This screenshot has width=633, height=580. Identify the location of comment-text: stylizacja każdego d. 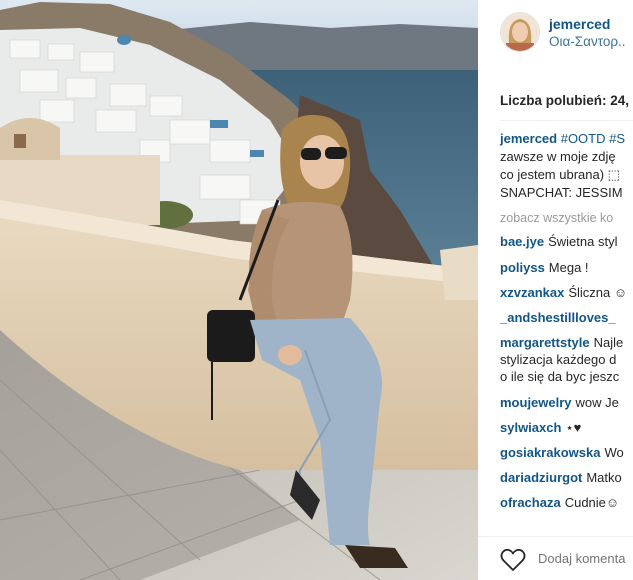
(558, 359).